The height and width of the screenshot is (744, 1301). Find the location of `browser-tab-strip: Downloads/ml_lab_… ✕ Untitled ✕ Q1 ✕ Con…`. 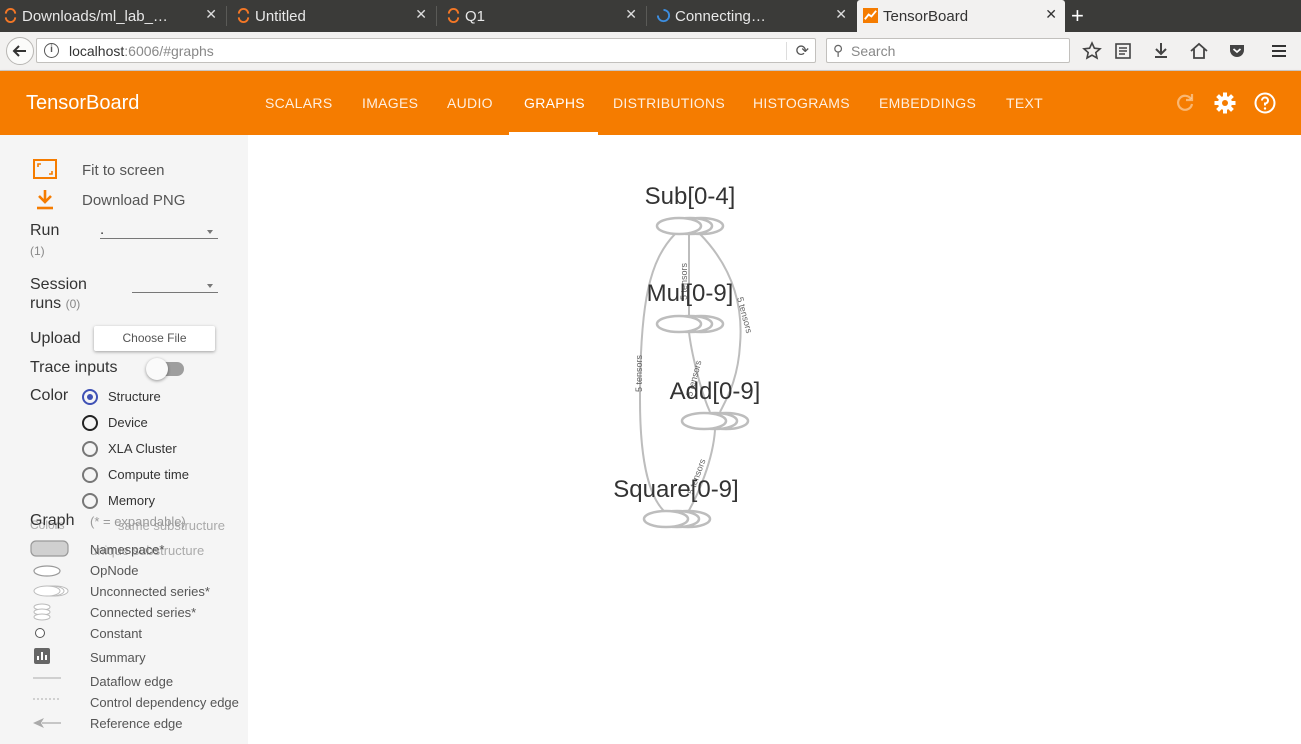

browser-tab-strip: Downloads/ml_lab_… ✕ Untitled ✕ Q1 ✕ Con… is located at coordinates (650, 16).